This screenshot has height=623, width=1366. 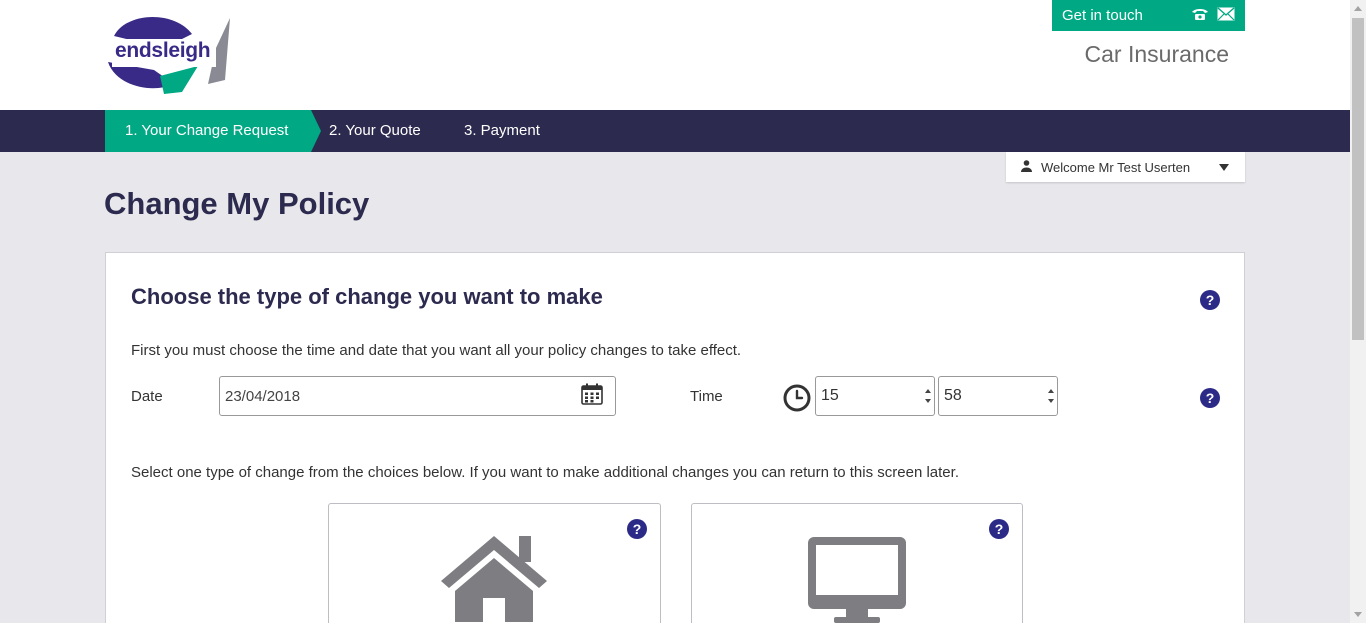 What do you see at coordinates (1116, 167) in the screenshot?
I see `welcome-text: Welcome Mr Test Userten` at bounding box center [1116, 167].